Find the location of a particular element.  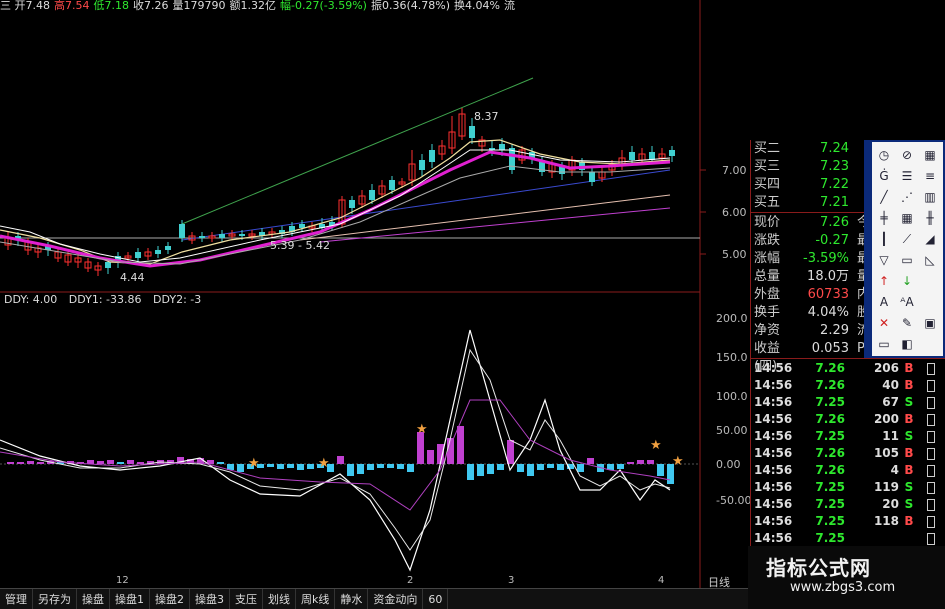

text-icon: A is located at coordinates (884, 302).